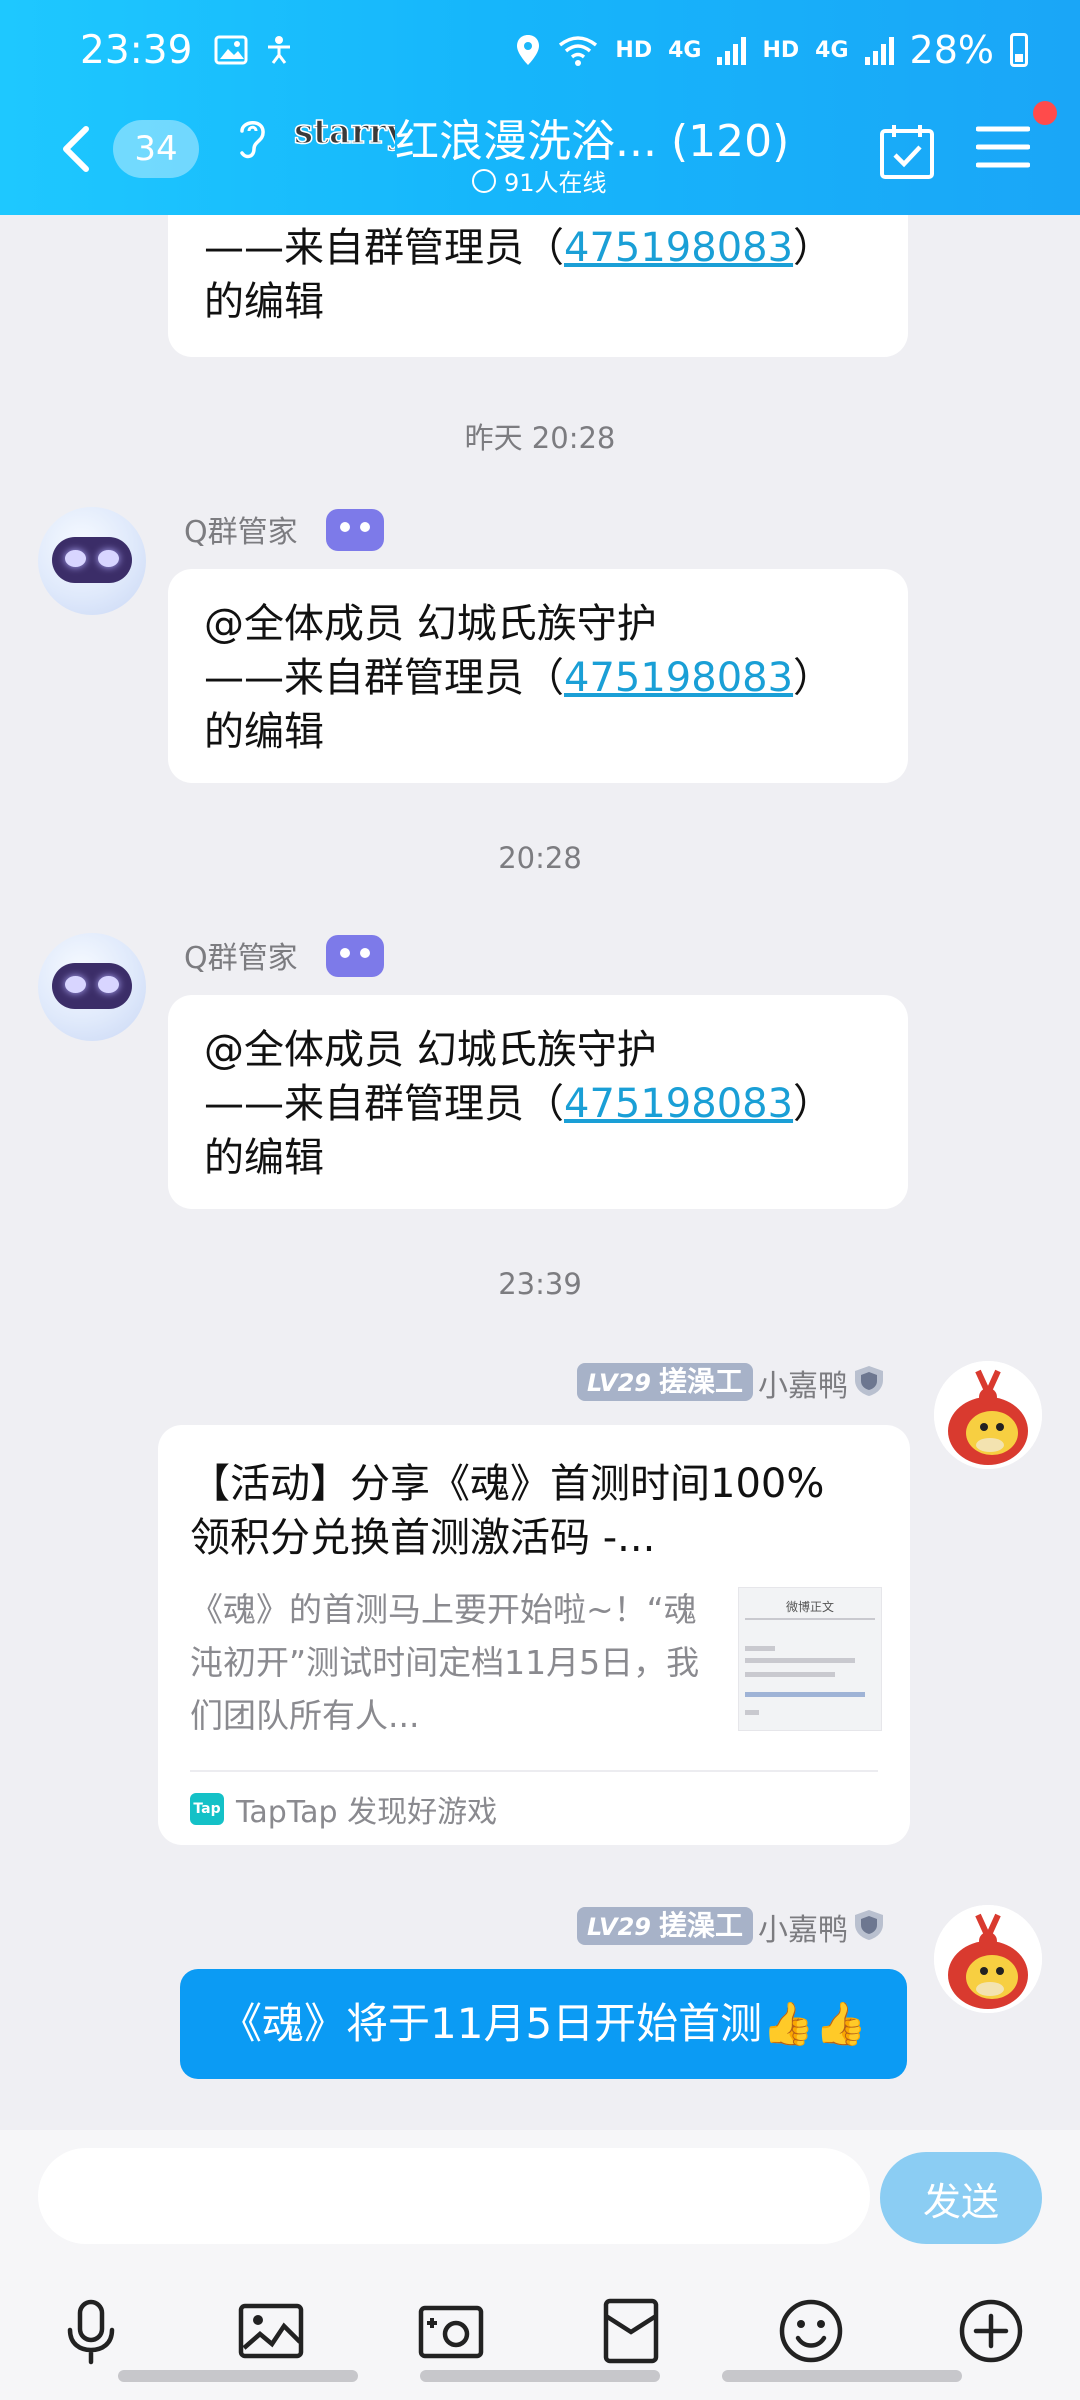 This screenshot has height=2400, width=1080. I want to click on unread-count-badge: 34, so click(156, 149).